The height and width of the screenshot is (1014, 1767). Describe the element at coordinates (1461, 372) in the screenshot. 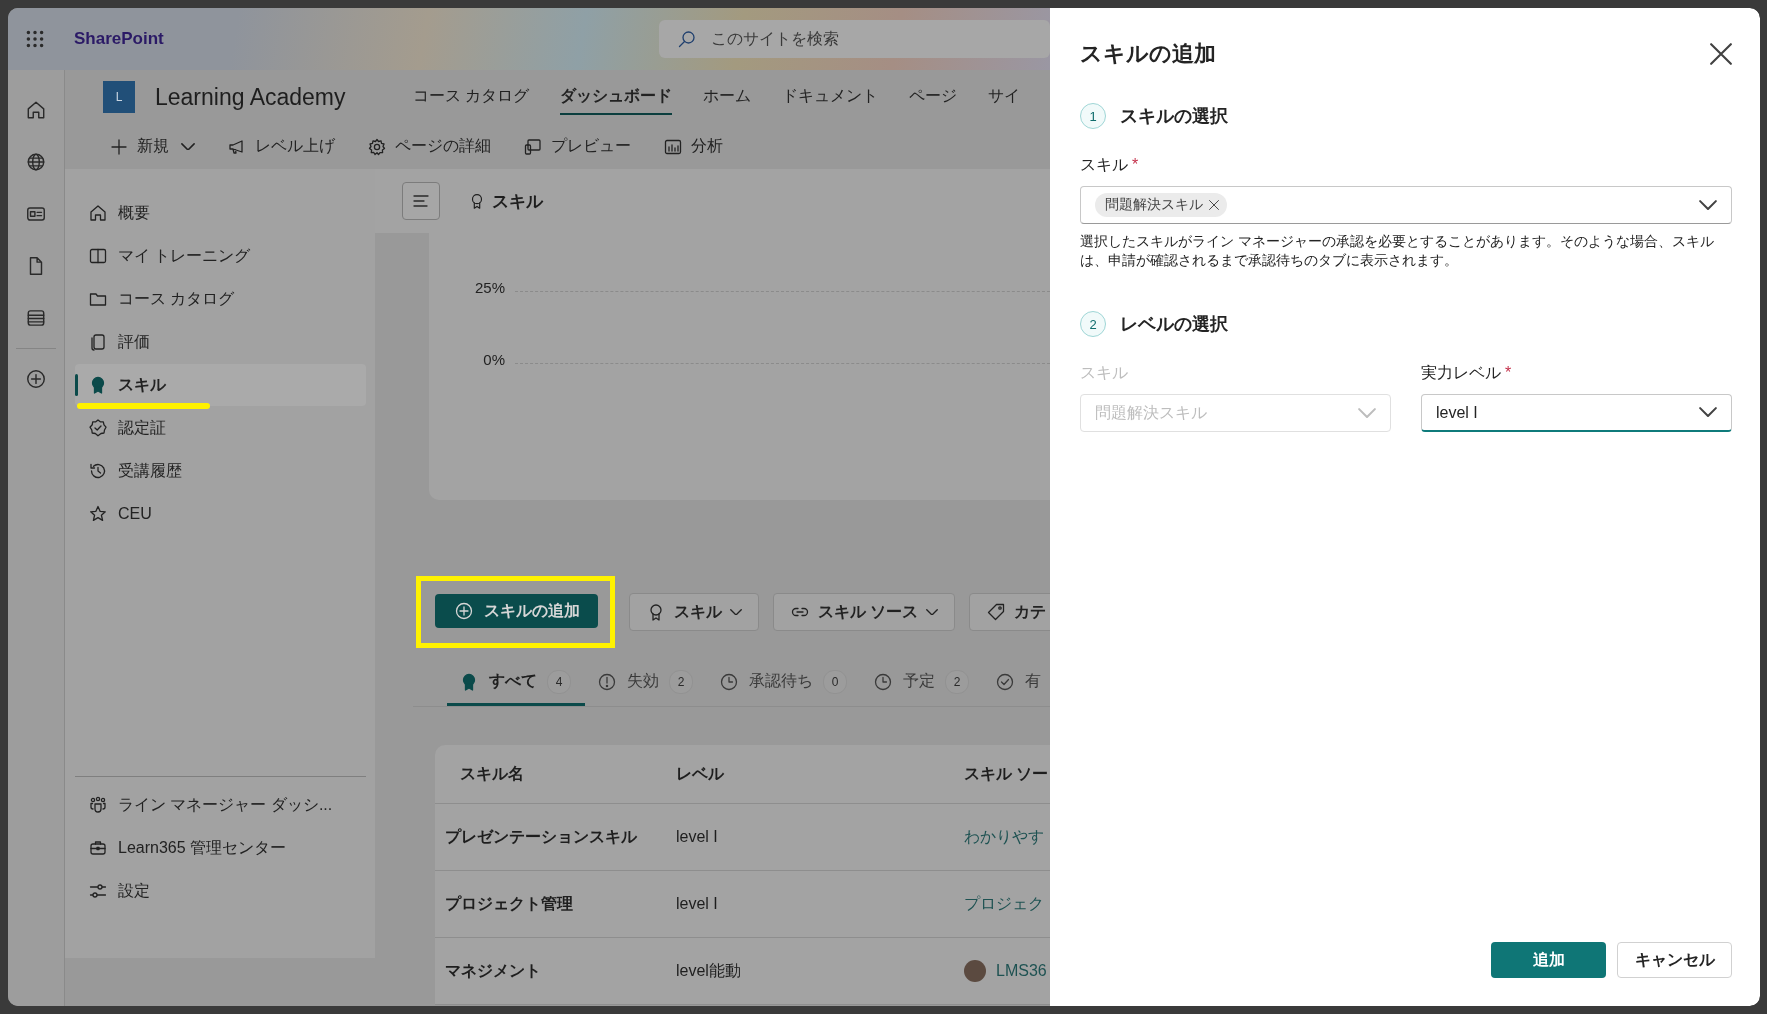

I see `field-label: 実力レベル` at that location.